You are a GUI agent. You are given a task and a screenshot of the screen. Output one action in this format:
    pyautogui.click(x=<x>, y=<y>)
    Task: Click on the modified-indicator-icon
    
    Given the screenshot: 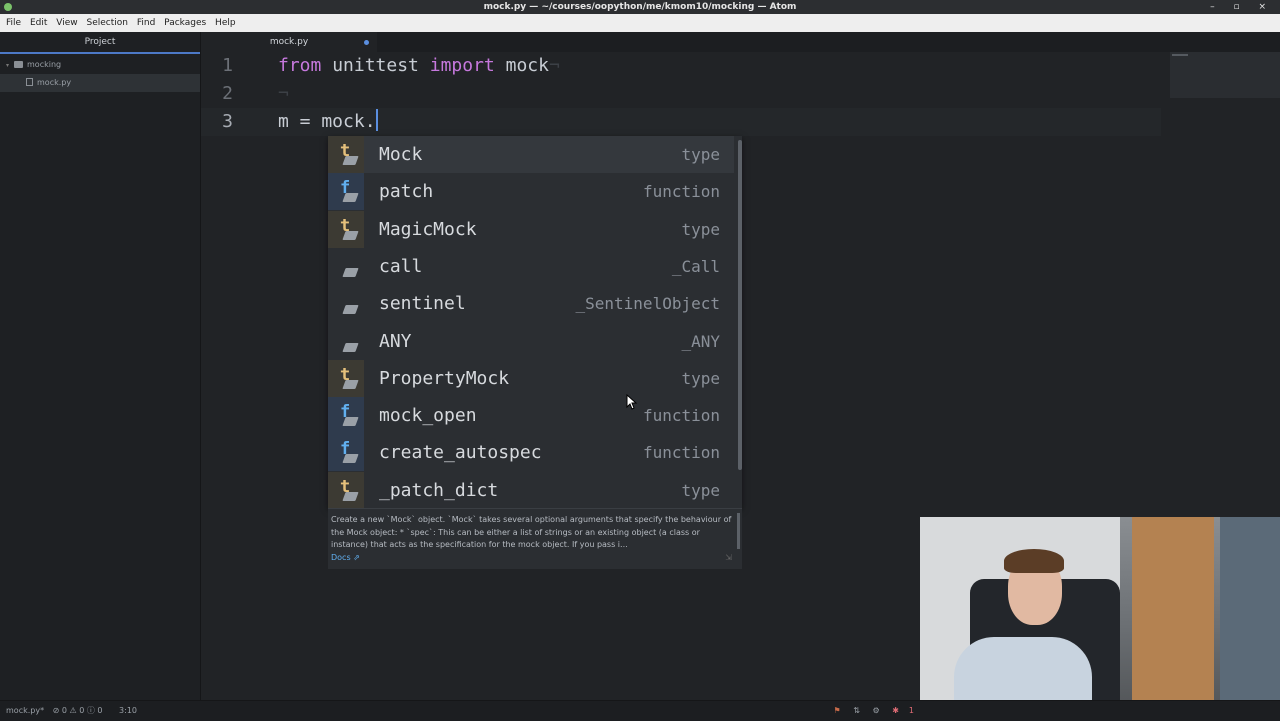 What is the action you would take?
    pyautogui.click(x=366, y=42)
    